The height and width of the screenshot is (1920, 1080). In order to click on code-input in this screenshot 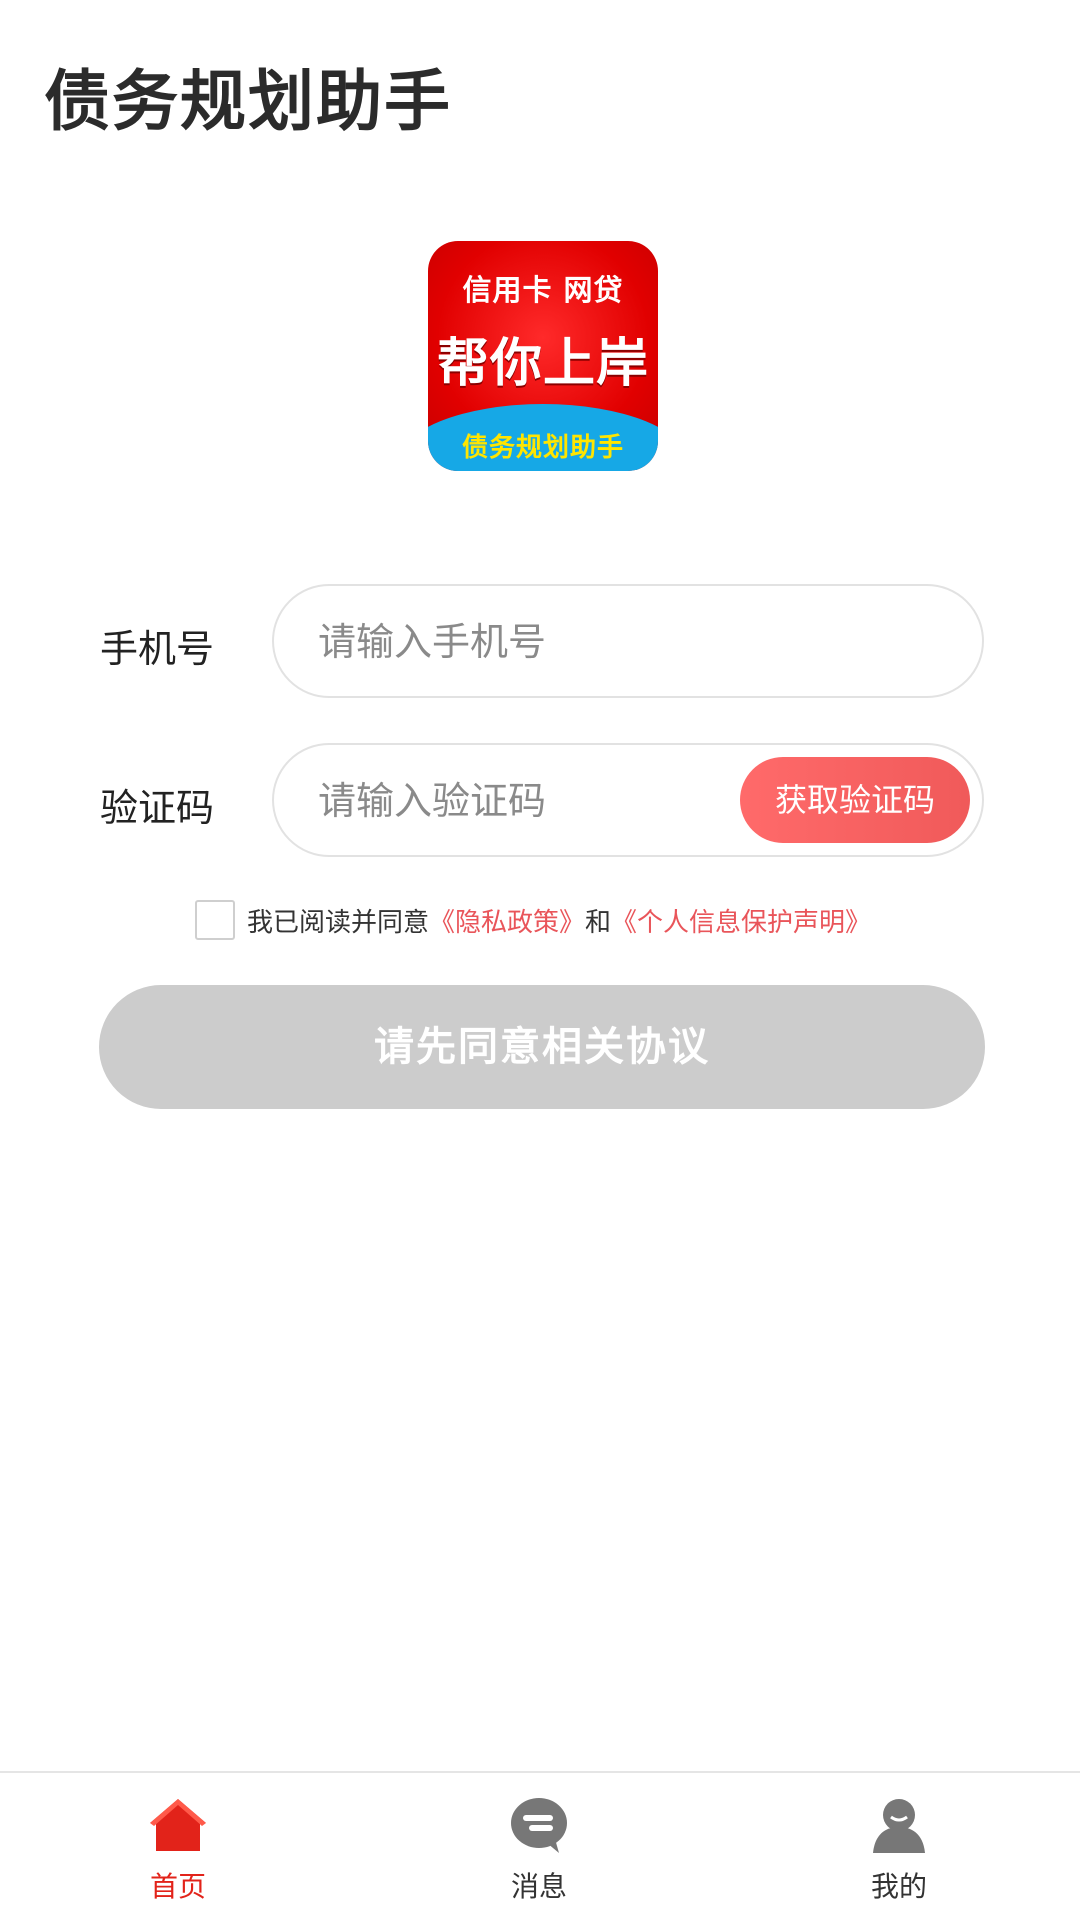, I will do `click(518, 801)`.